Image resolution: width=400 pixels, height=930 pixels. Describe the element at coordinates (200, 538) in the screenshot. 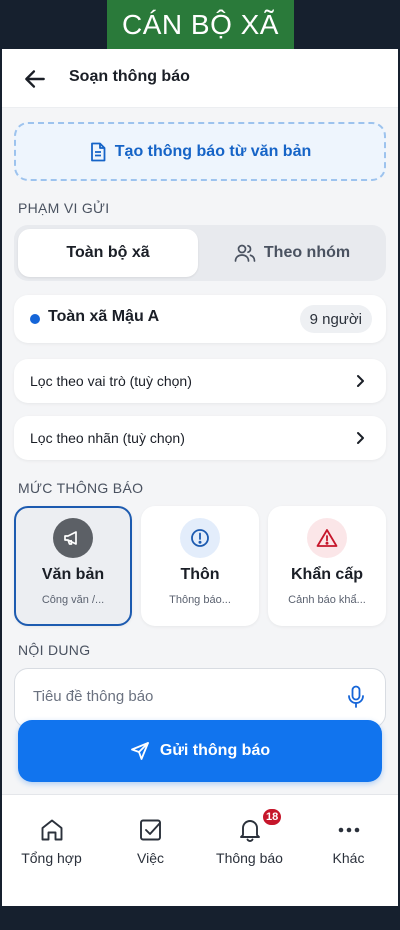

I see `info-circle-icon` at that location.